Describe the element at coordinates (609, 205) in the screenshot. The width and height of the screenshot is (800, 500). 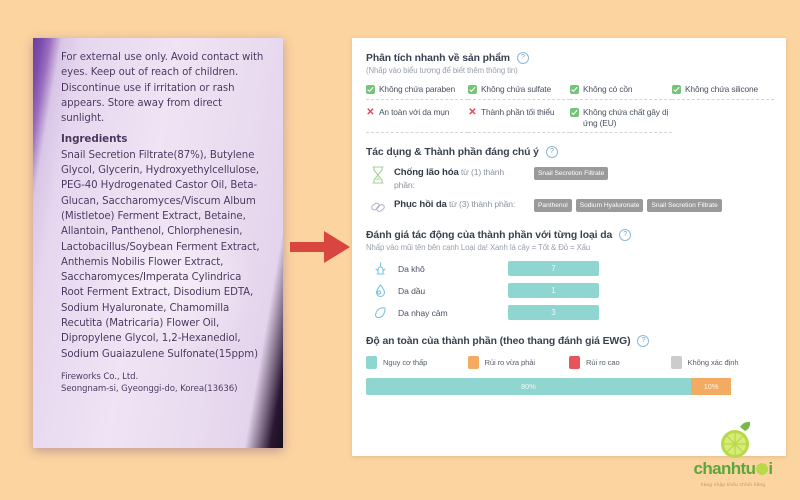
I see `ingredient-tag: Sodium Hyaluronate` at that location.